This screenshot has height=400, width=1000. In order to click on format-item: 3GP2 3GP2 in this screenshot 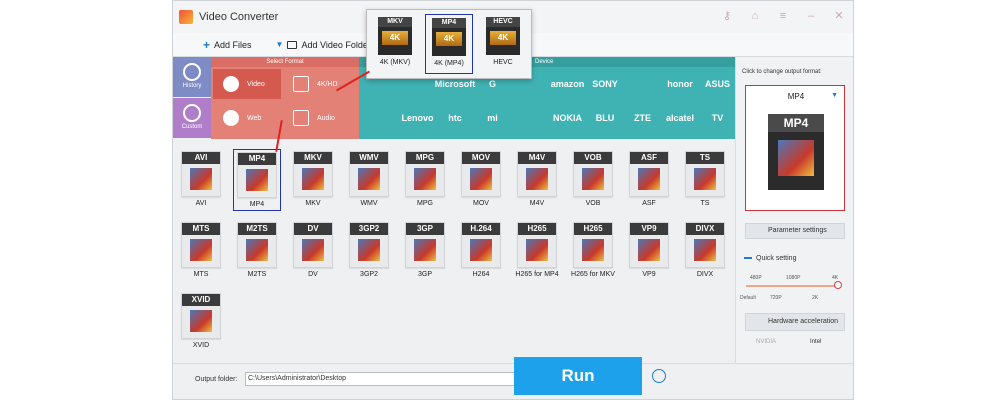, I will do `click(369, 251)`.